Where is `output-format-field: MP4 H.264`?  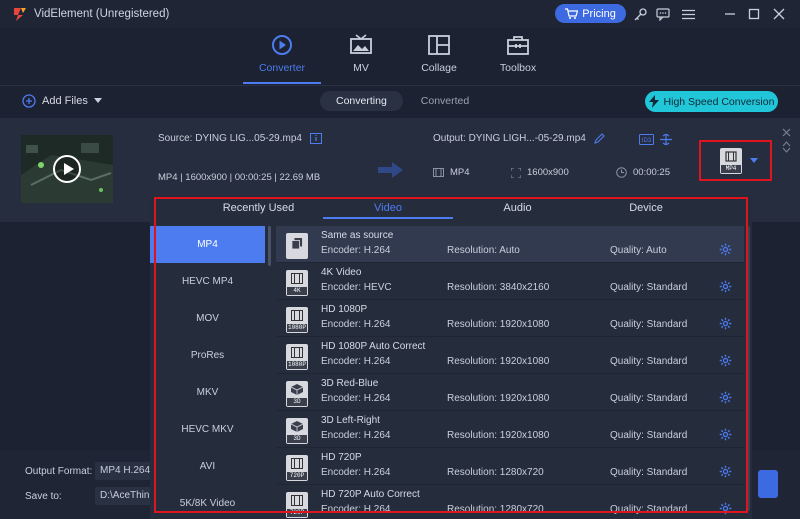 output-format-field: MP4 H.264 is located at coordinates (125, 471).